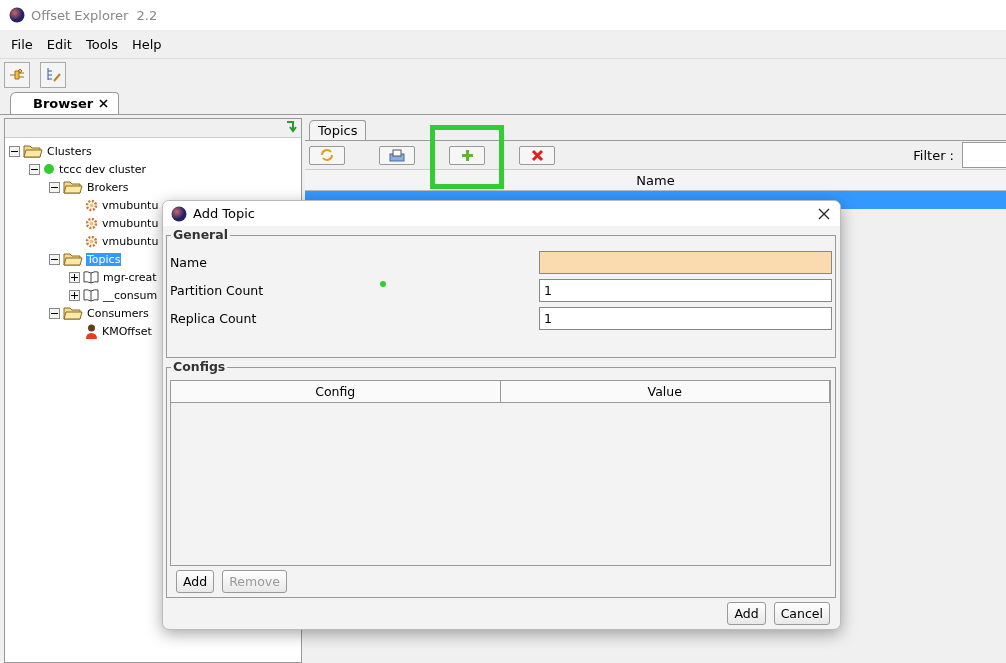 This screenshot has height=663, width=1006. I want to click on printer-icon, so click(397, 155).